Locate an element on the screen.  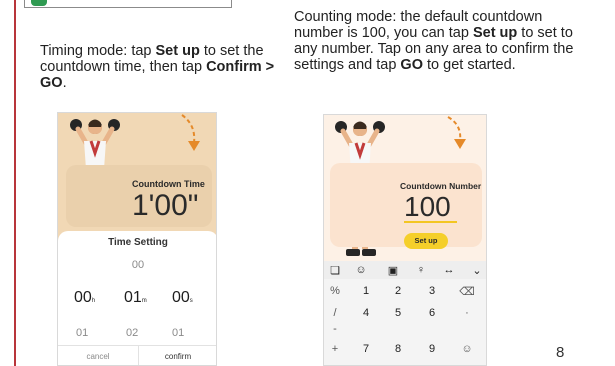
cropped-figure is located at coordinates (128, 4).